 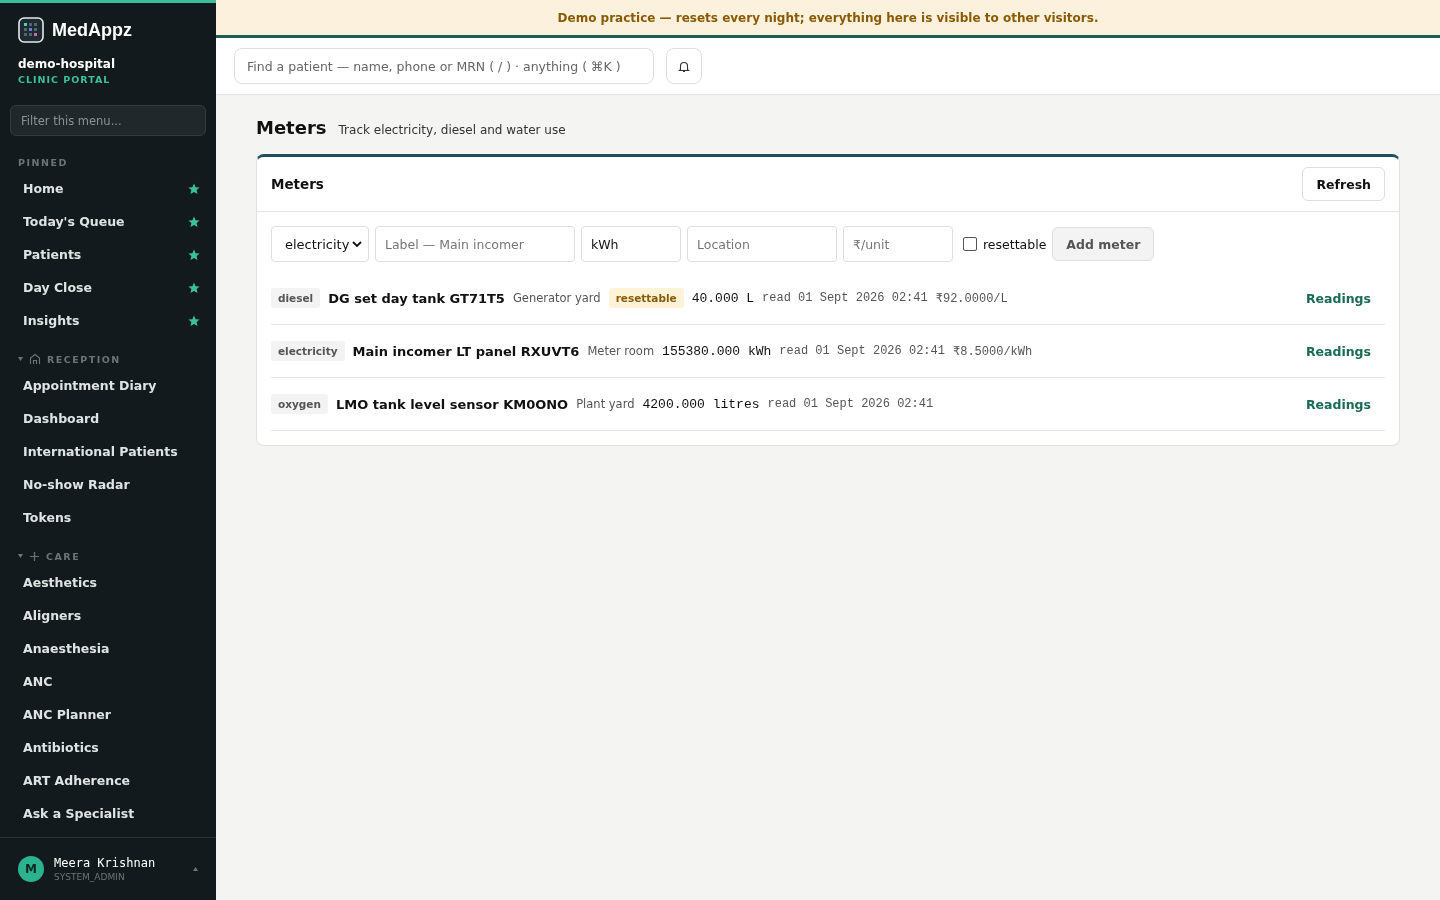 What do you see at coordinates (828, 19) in the screenshot?
I see `demo-banner: Demo practice — resets every night; everything here is visible to other visitors.` at bounding box center [828, 19].